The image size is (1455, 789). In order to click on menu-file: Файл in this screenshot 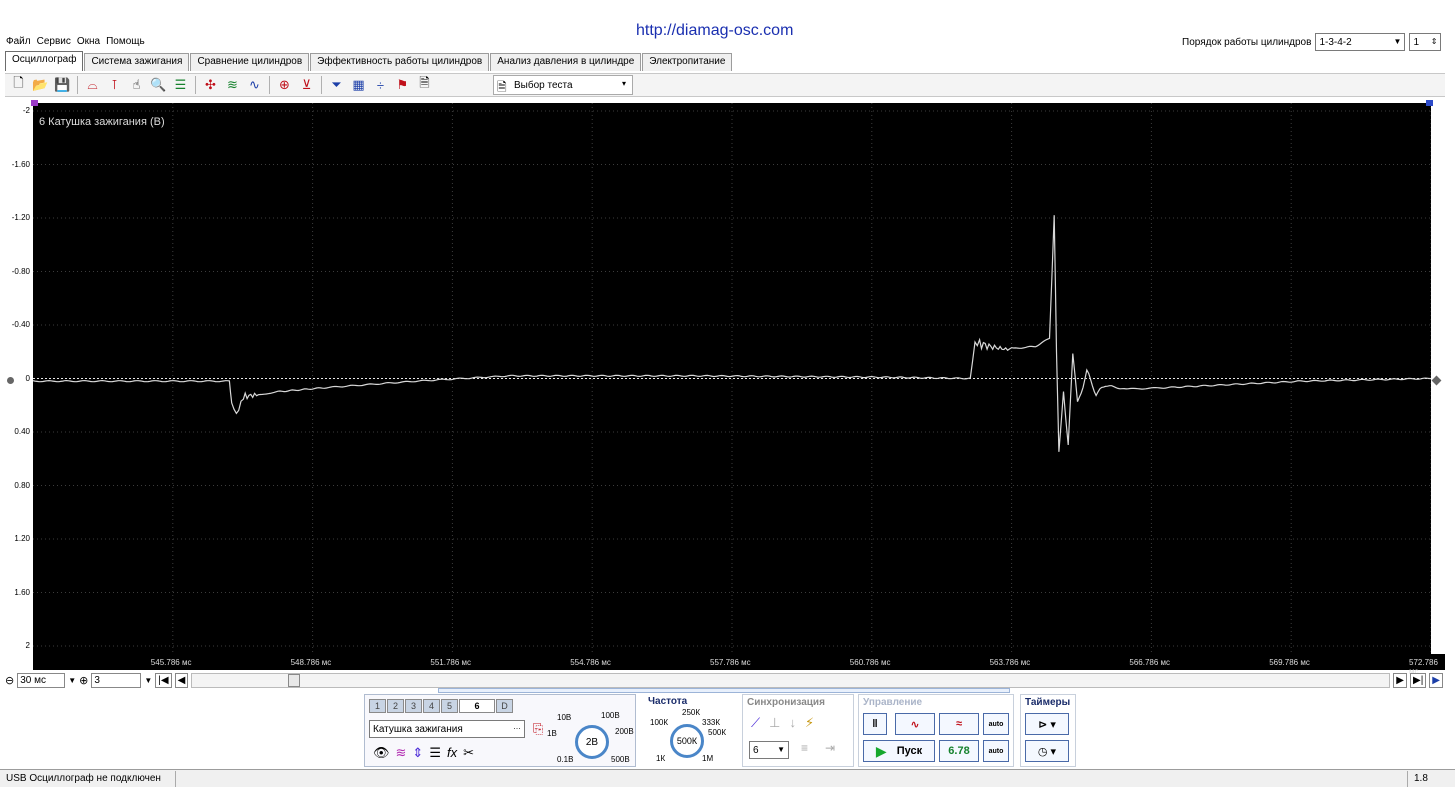, I will do `click(18, 41)`.